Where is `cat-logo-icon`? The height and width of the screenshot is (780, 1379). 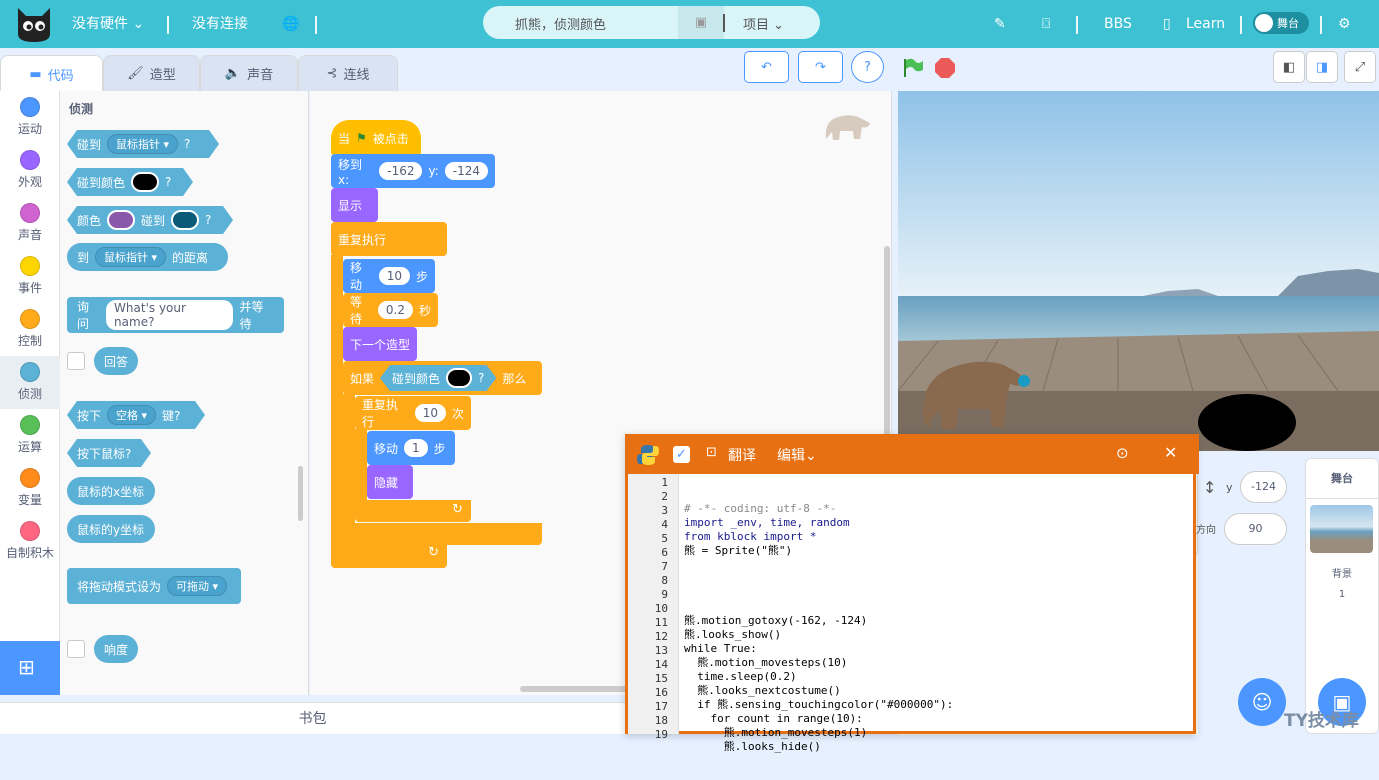
cat-logo-icon is located at coordinates (34, 24).